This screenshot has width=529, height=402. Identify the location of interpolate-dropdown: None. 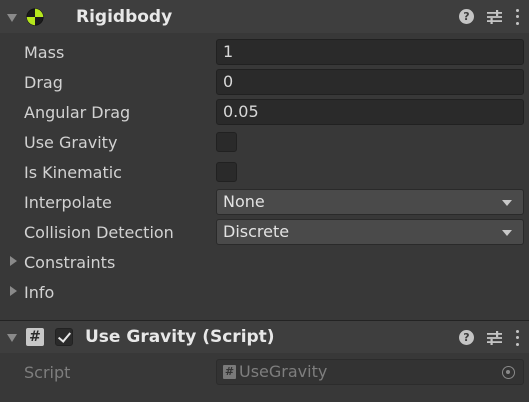
(370, 202).